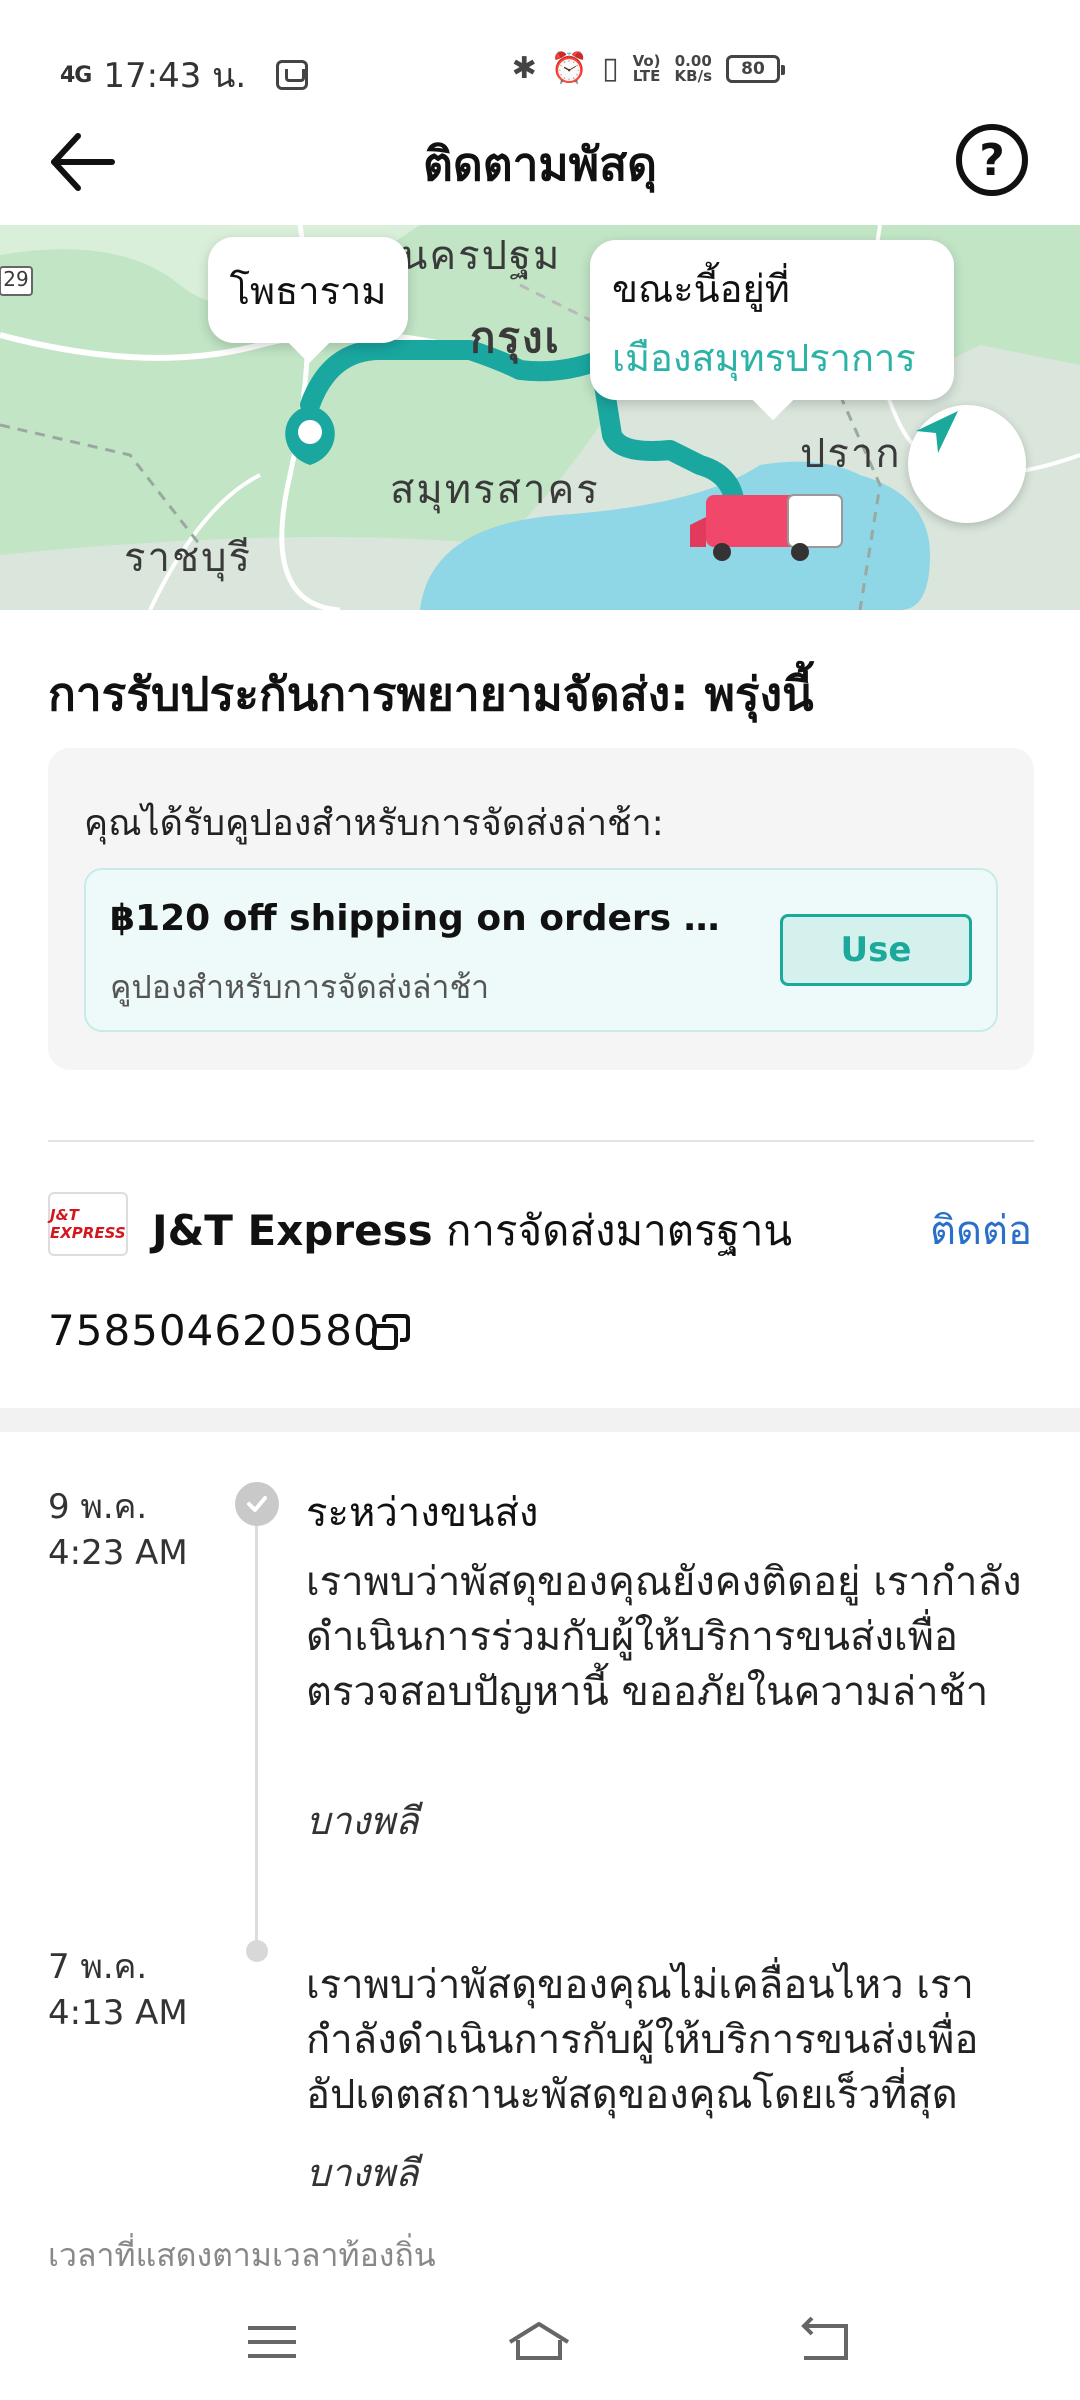 This screenshot has width=1080, height=2400. Describe the element at coordinates (98, 1967) in the screenshot. I see `event-date: 7 พ.ค.` at that location.